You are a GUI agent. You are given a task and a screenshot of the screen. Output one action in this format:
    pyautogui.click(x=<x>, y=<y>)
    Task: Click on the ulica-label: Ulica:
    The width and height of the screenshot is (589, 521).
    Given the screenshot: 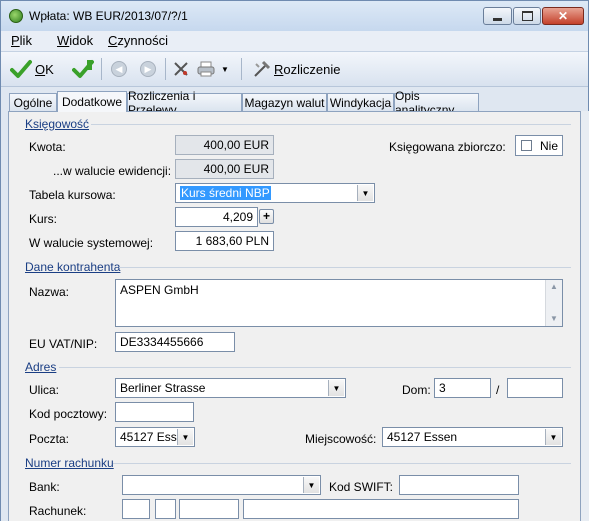 What is the action you would take?
    pyautogui.click(x=44, y=390)
    